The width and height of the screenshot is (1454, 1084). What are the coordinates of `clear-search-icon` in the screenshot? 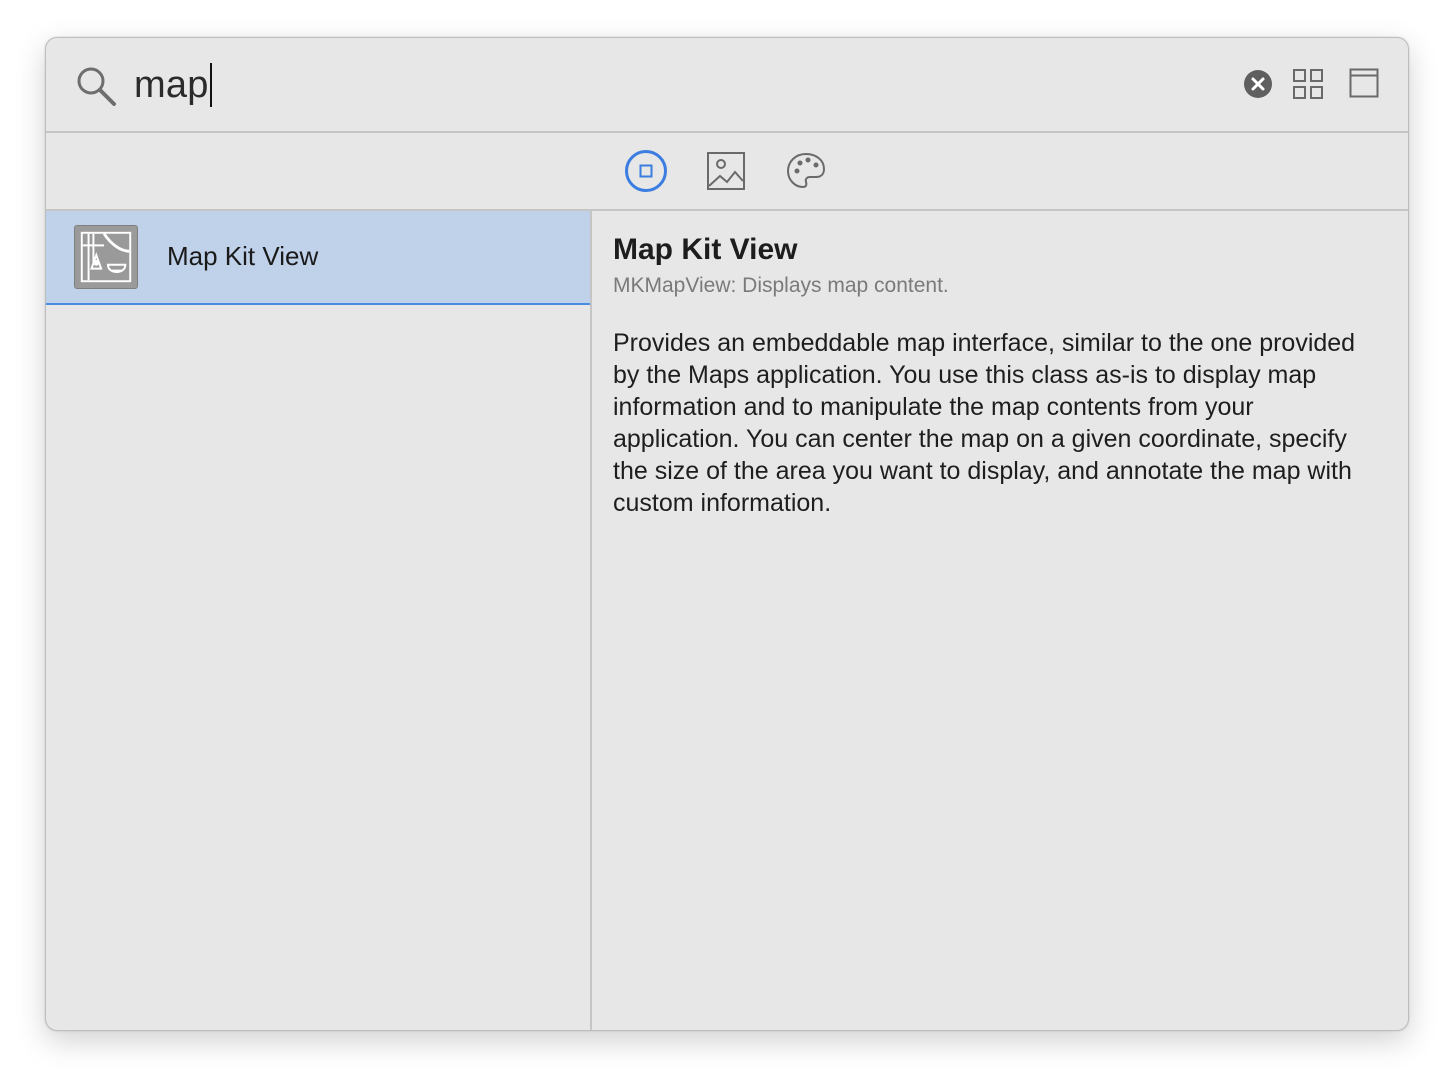 It's located at (1258, 84).